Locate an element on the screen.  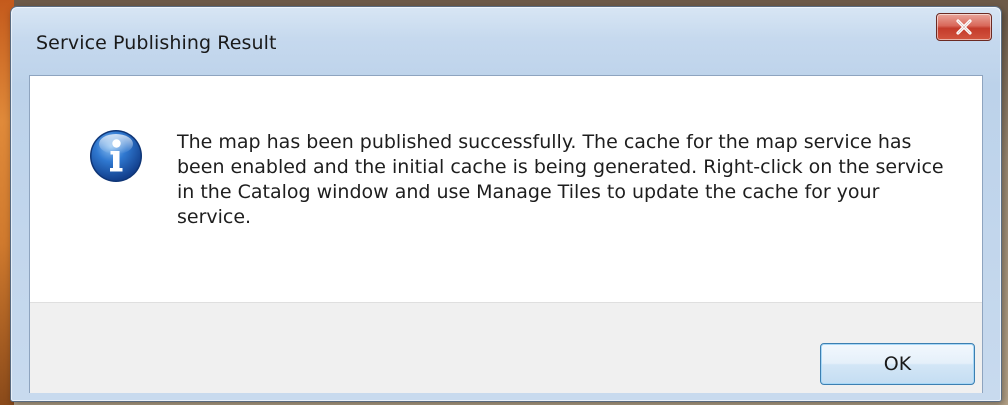
close-icon is located at coordinates (964, 27).